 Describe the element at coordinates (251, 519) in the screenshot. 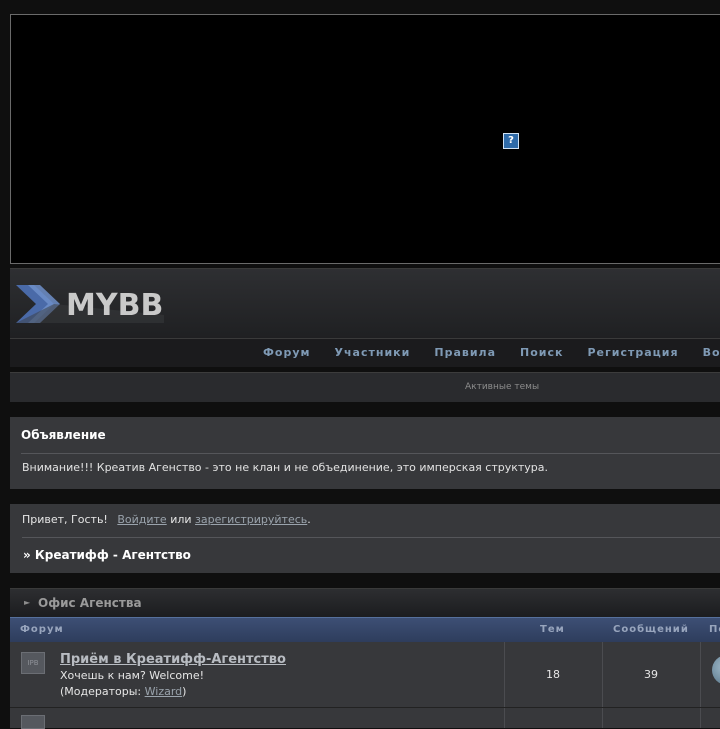

I see `register-link: зарегистрируйтесь` at that location.